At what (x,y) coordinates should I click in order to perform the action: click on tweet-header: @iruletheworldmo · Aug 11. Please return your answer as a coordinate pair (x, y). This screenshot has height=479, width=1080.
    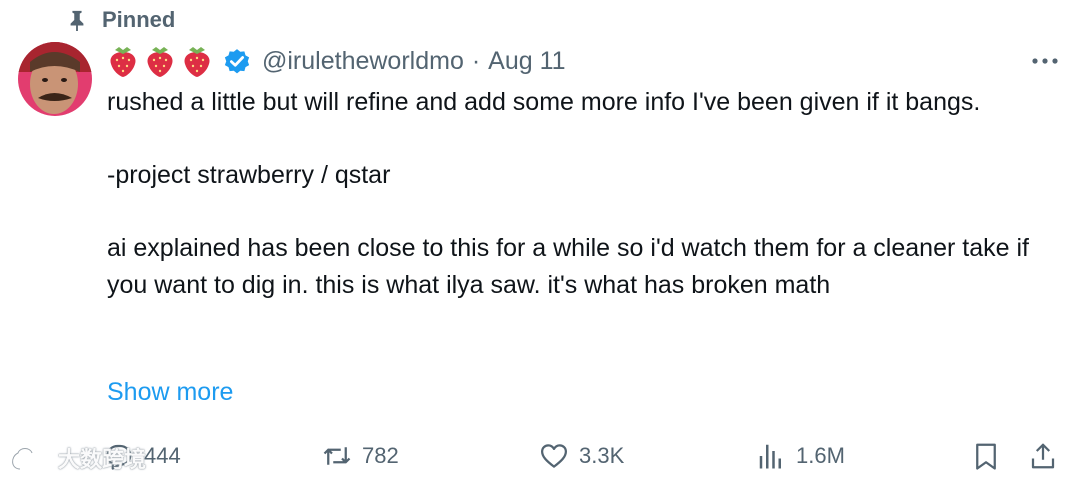
    Looking at the image, I should click on (336, 61).